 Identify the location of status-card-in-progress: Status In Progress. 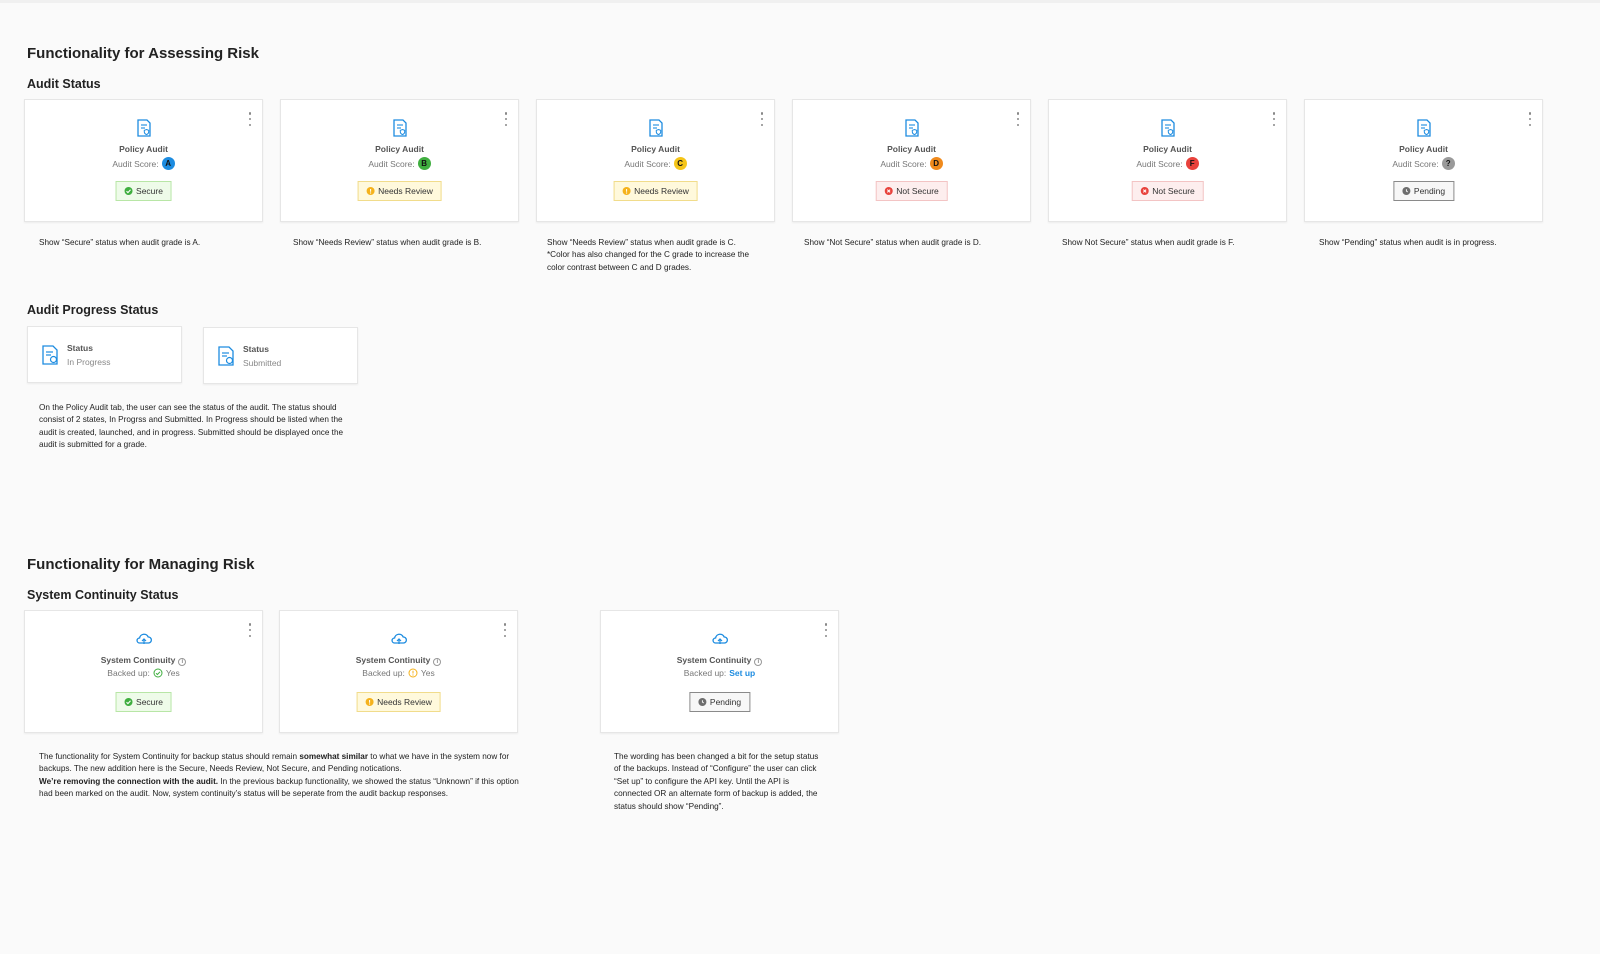
(104, 354).